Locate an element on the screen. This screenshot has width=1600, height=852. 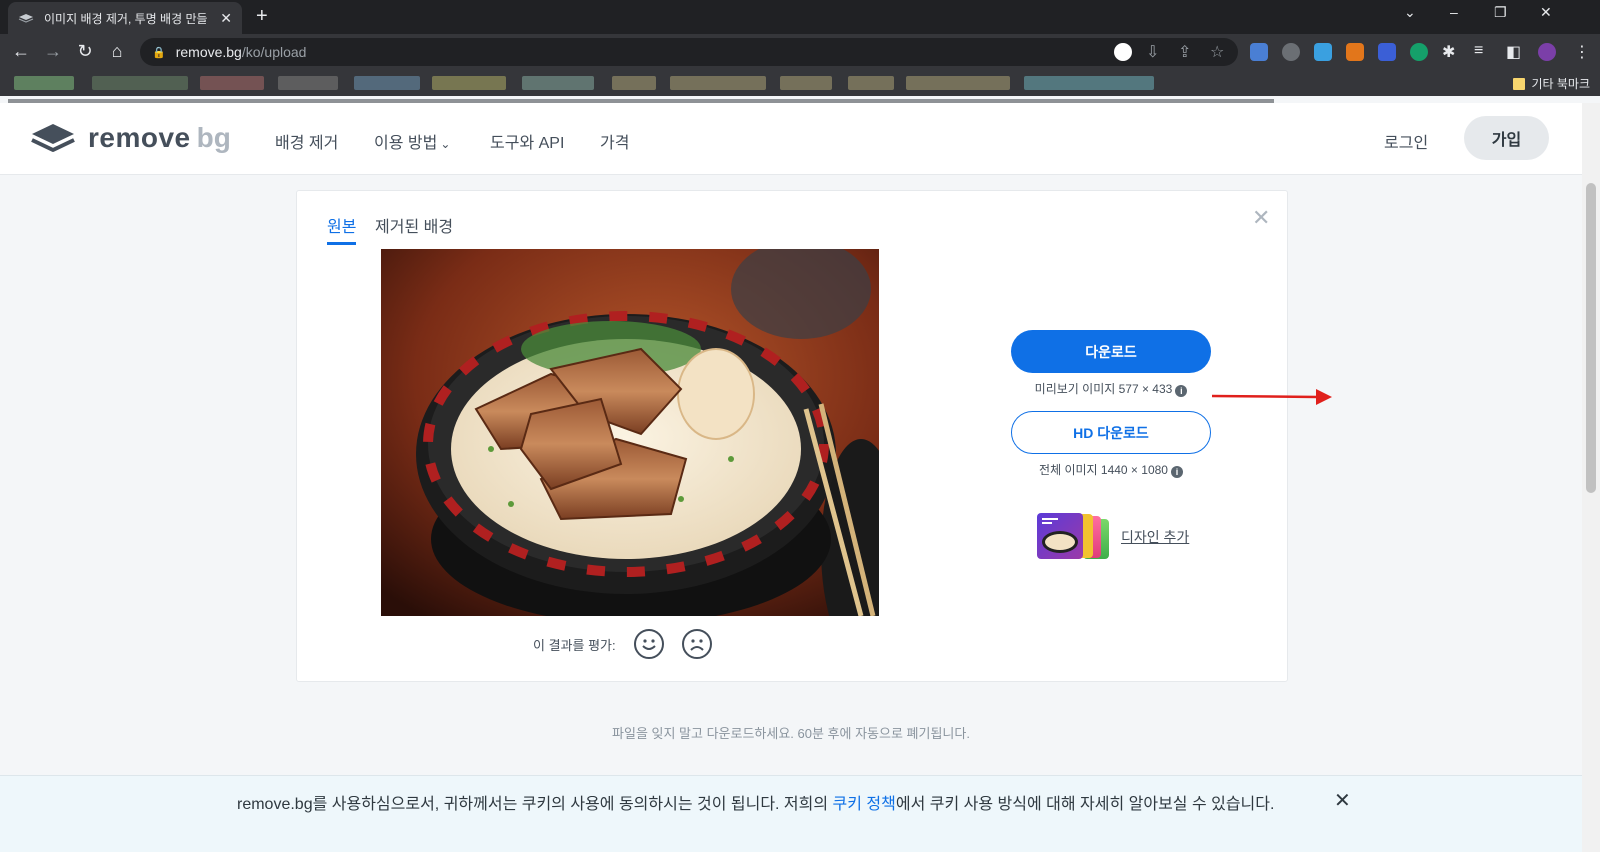
add-design-link: 디자인 추가 is located at coordinates (1155, 537).